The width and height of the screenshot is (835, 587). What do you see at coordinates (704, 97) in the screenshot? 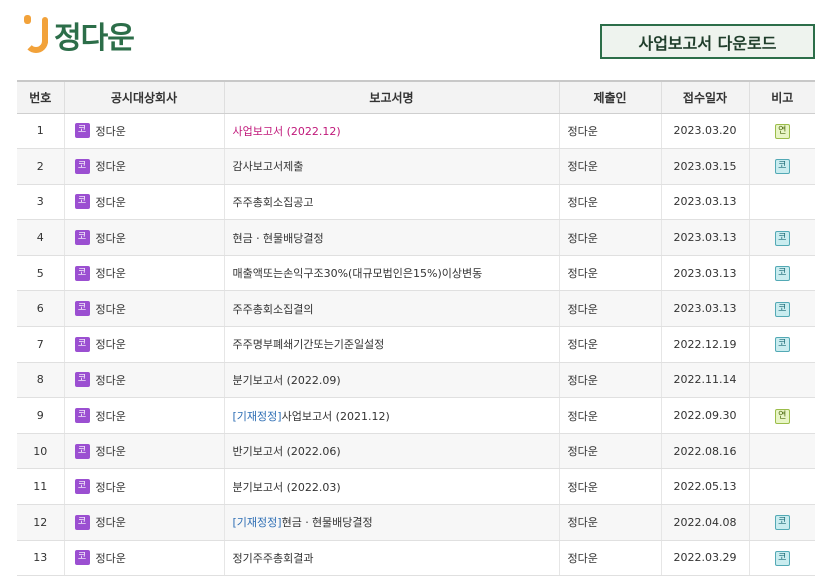
I see `header-receipt-date: 접수일자` at bounding box center [704, 97].